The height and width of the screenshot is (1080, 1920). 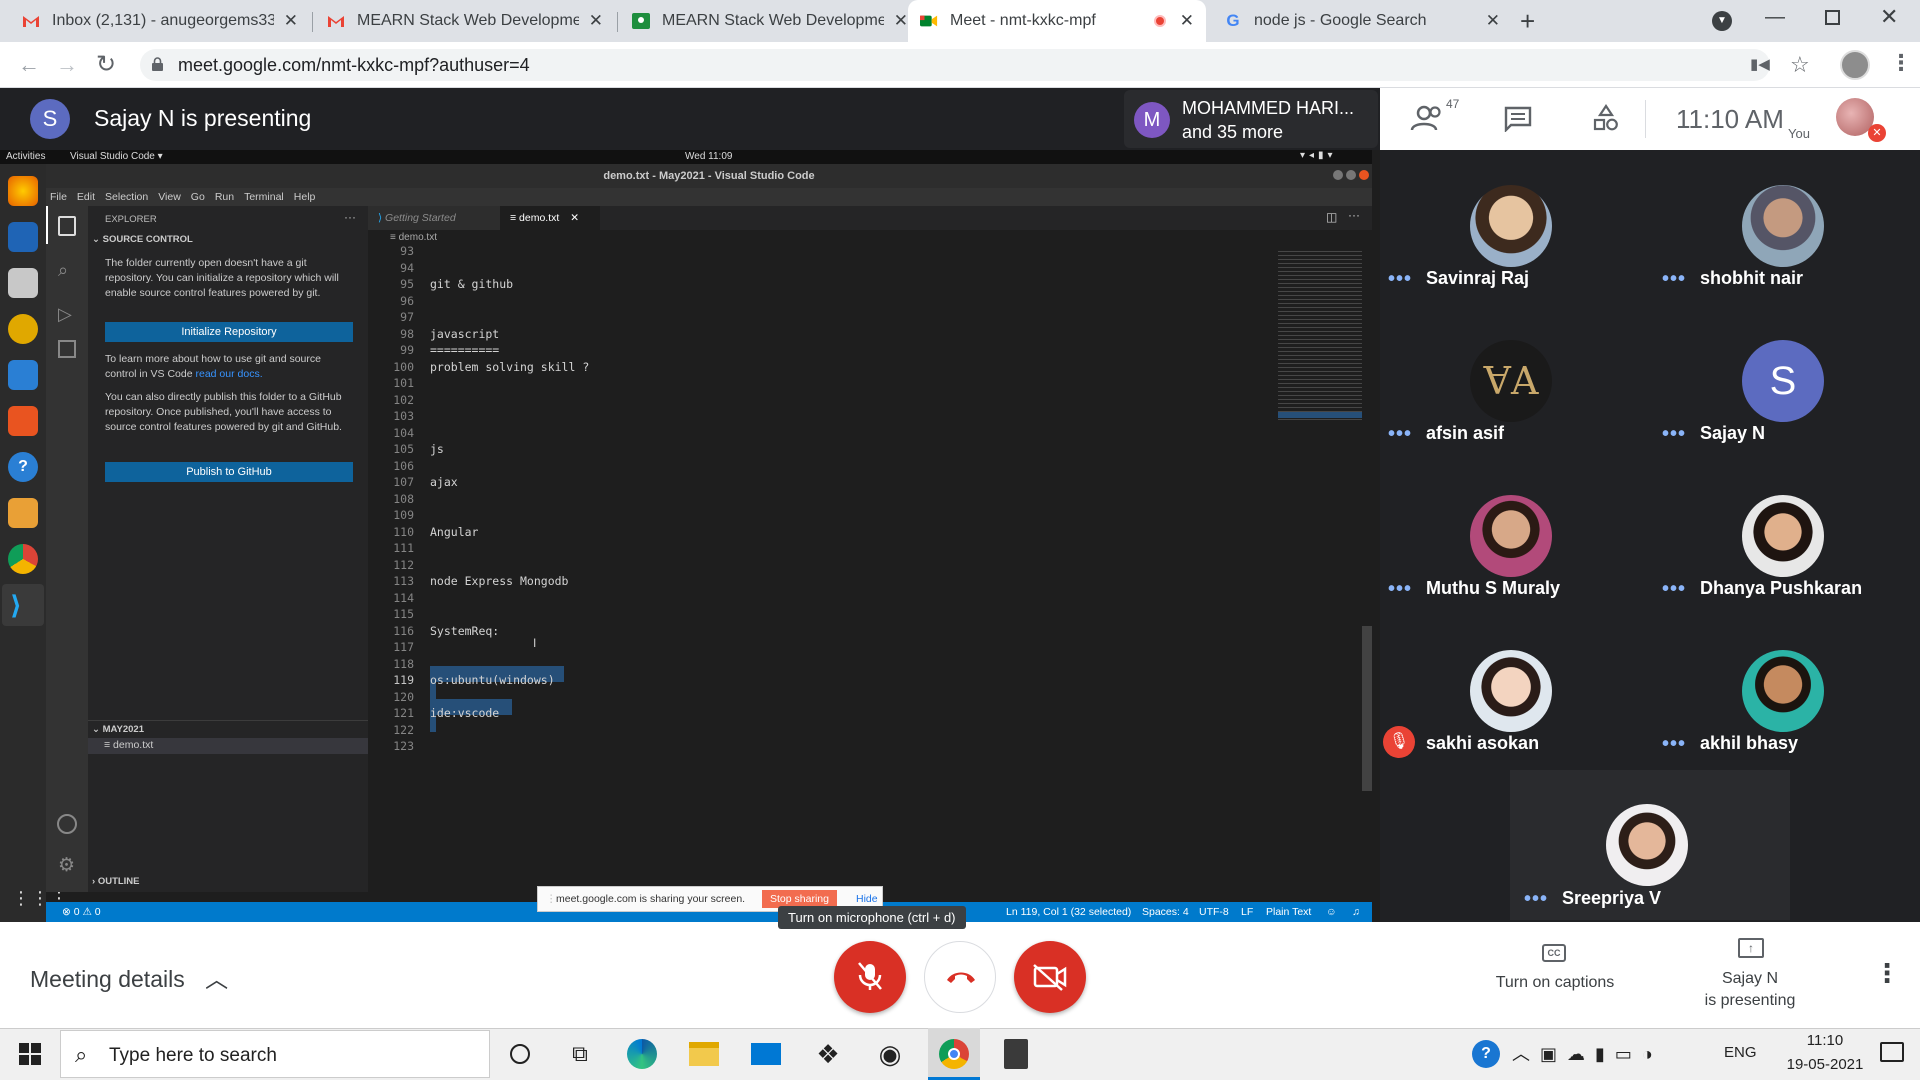 What do you see at coordinates (29, 65) in the screenshot?
I see `back-button: ←` at bounding box center [29, 65].